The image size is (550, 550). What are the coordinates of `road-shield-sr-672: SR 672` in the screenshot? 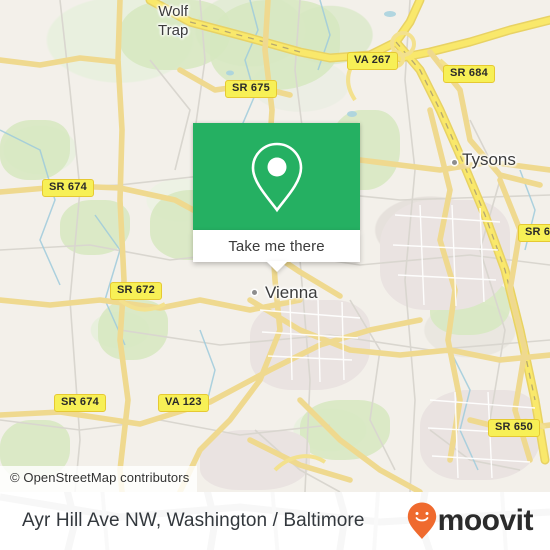 It's located at (136, 291).